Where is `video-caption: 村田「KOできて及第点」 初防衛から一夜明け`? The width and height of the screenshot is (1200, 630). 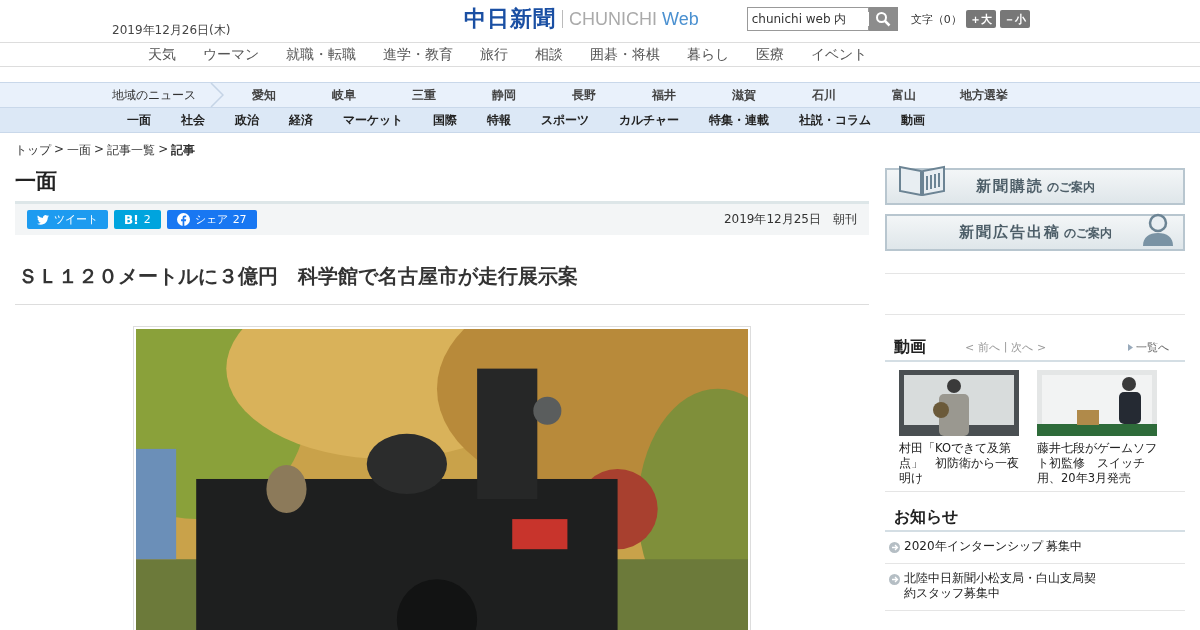 video-caption: 村田「KOできて及第点」 初防衛から一夜明け is located at coordinates (959, 463).